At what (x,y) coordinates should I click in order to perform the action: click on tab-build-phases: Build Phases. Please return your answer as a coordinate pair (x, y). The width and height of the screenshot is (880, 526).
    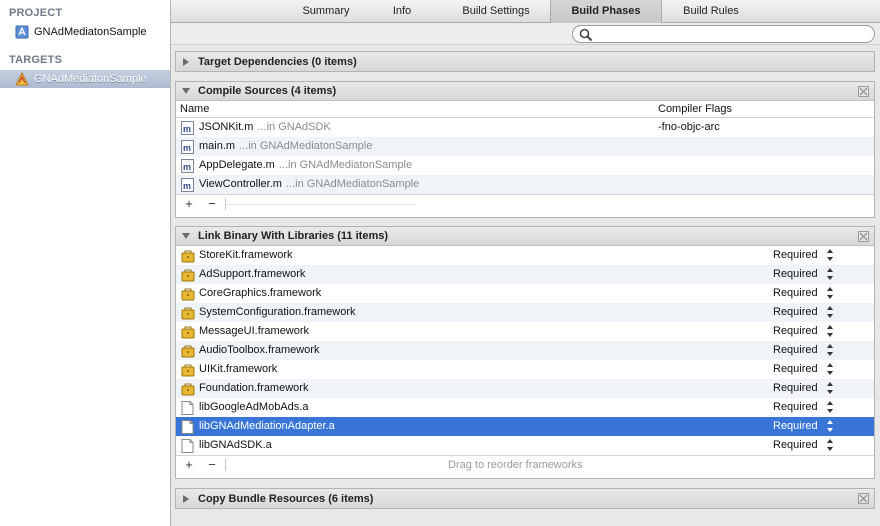
    Looking at the image, I should click on (606, 11).